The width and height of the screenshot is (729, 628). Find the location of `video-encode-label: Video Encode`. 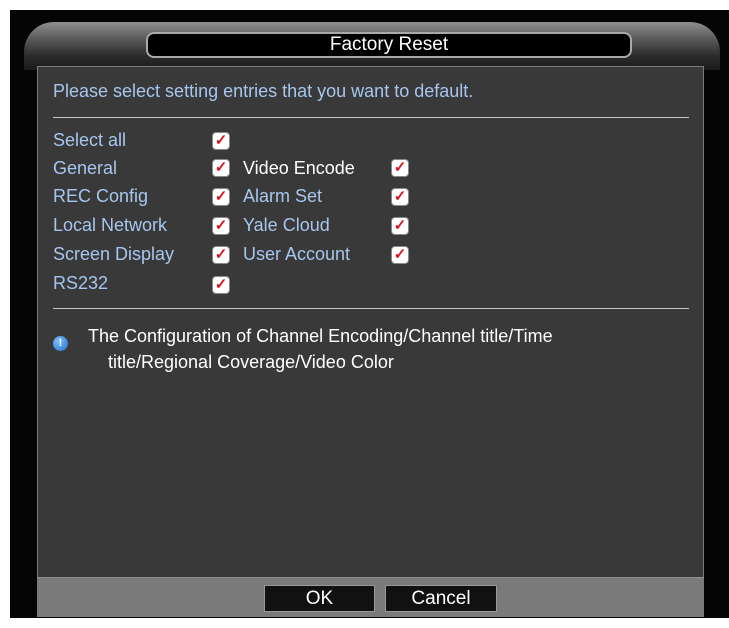

video-encode-label: Video Encode is located at coordinates (299, 168).